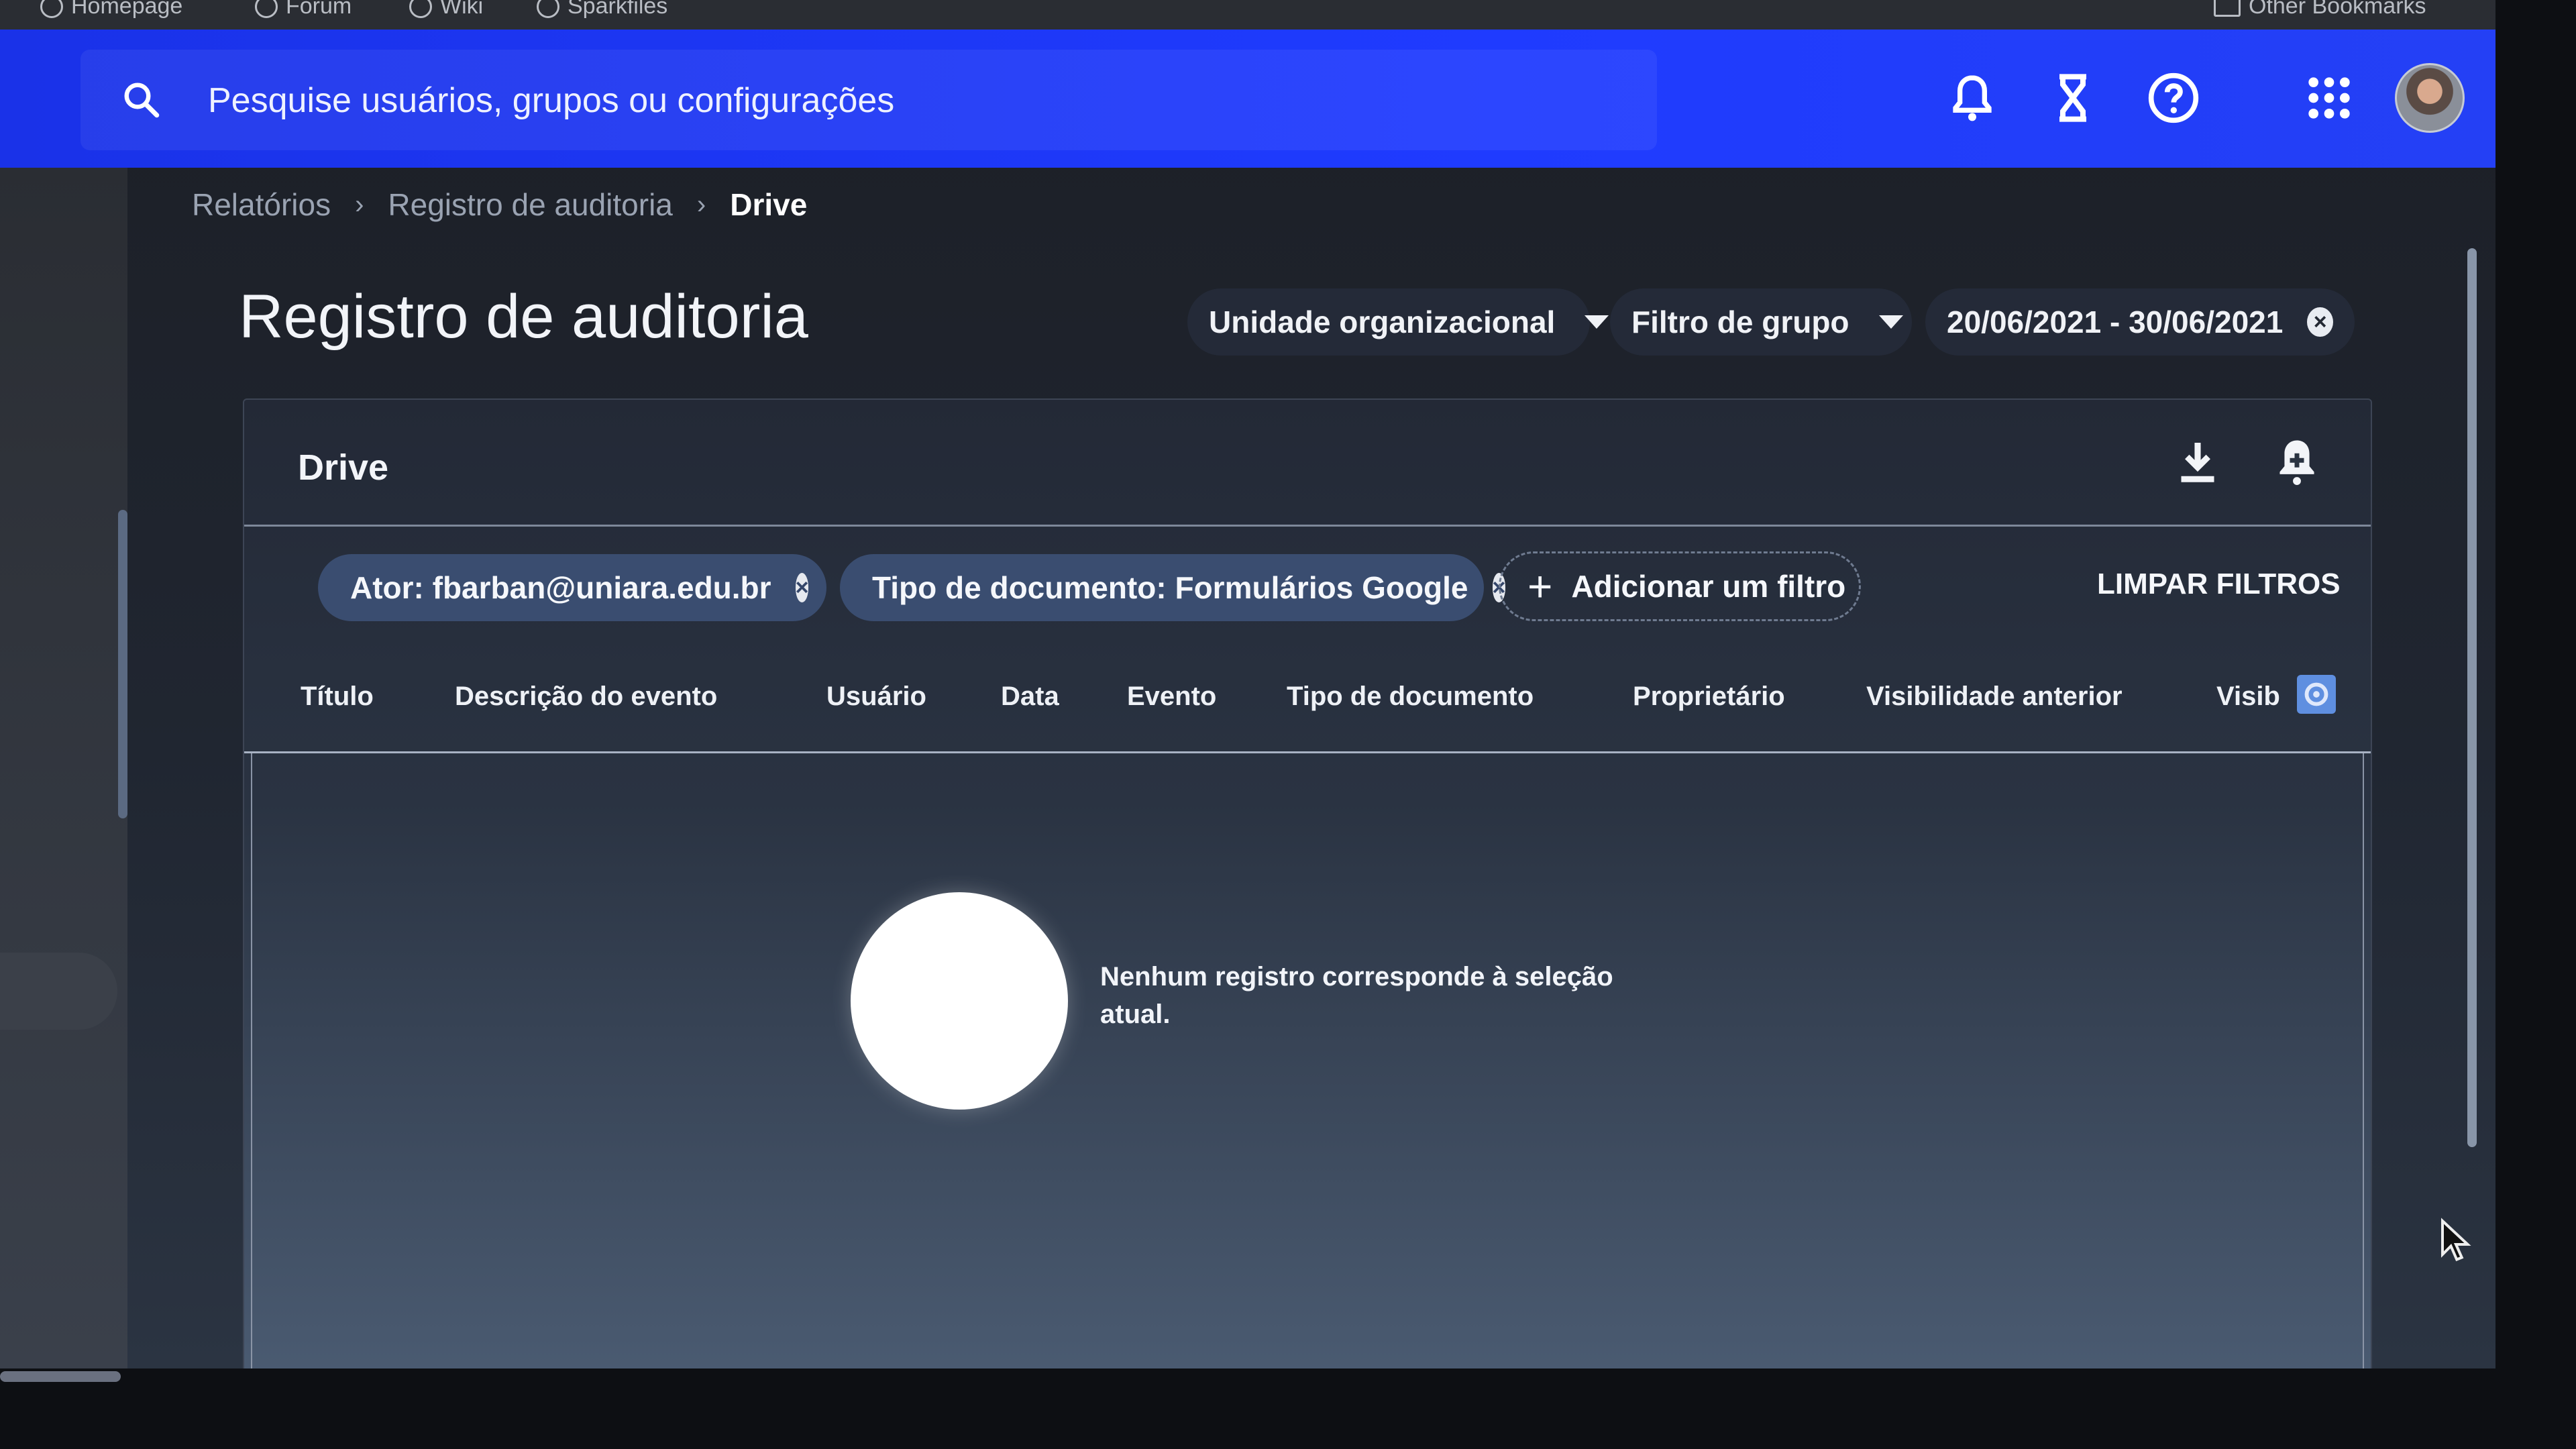 The width and height of the screenshot is (2576, 1449). Describe the element at coordinates (2219, 584) in the screenshot. I see `clear-filters-button: LIMPAR FILTROS` at that location.